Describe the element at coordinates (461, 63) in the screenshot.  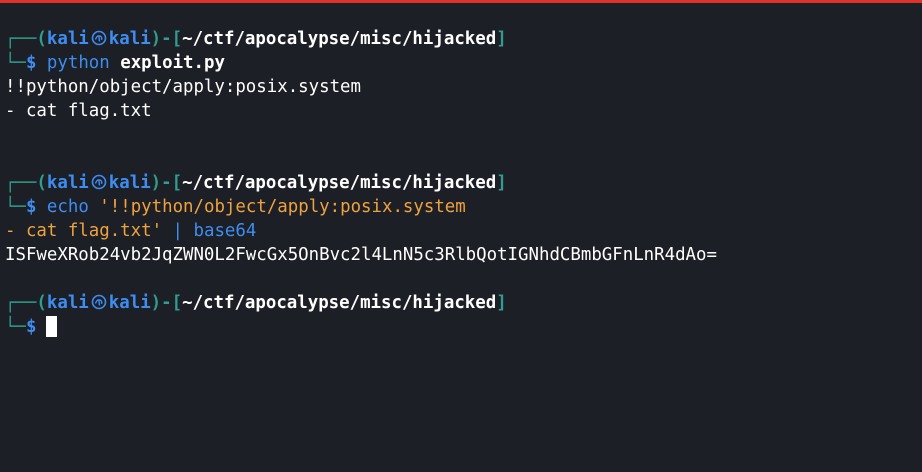
I see `command-line: └─$ python exploit.py` at that location.